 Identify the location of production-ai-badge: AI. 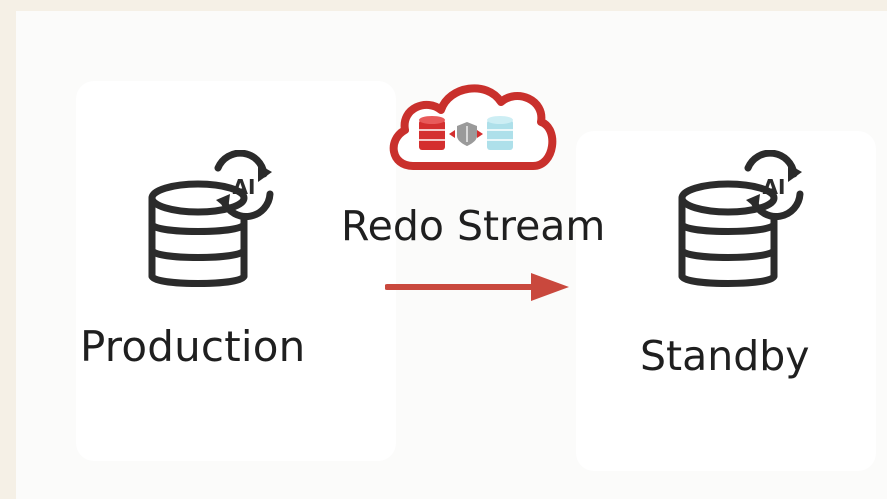
(244, 187).